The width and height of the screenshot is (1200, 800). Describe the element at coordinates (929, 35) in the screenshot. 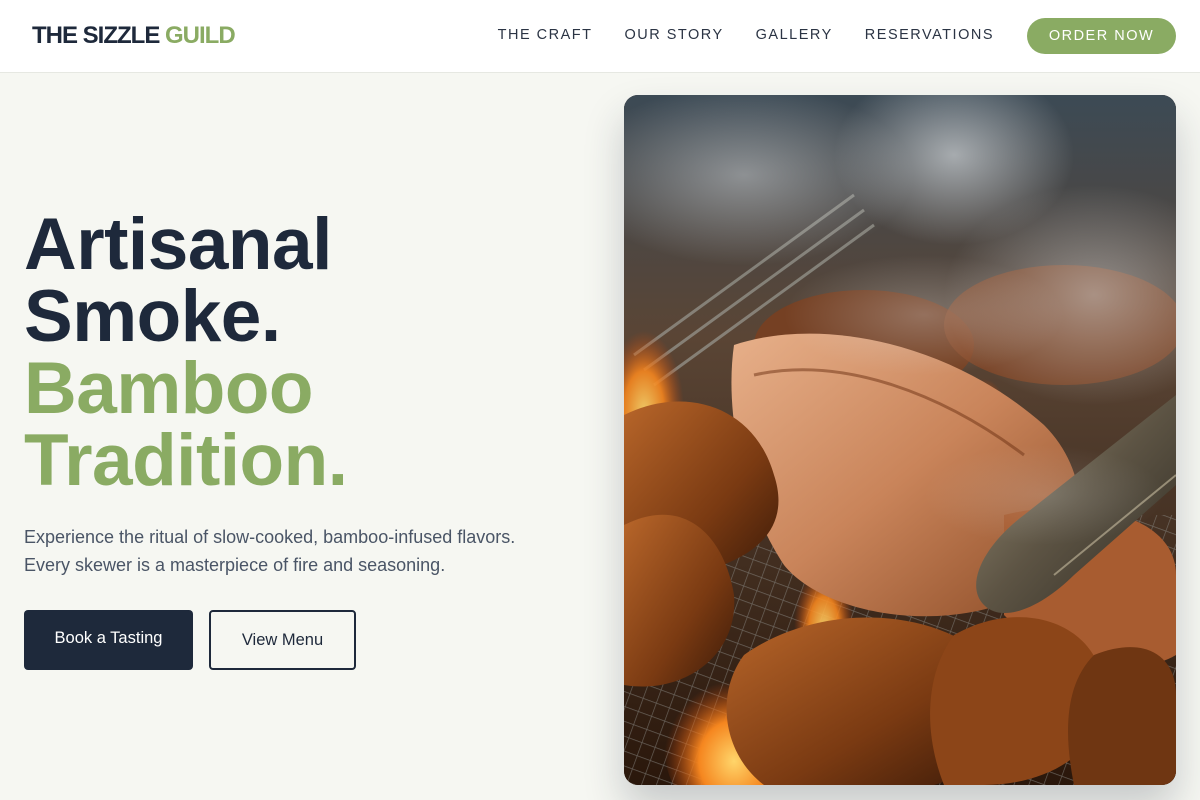

I see `nav-item-reservations: RESERVATIONS` at that location.